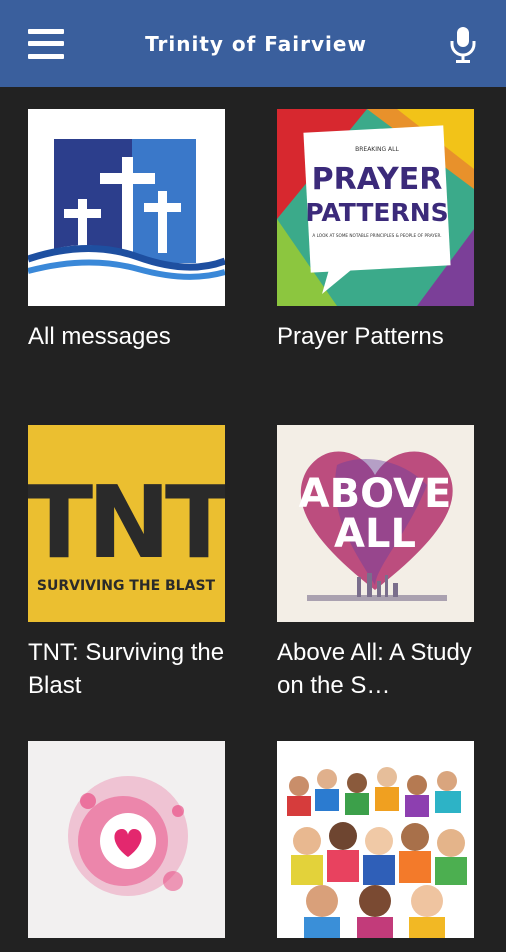 This screenshot has height=952, width=506. What do you see at coordinates (126, 207) in the screenshot?
I see `crosses-logo-artwork` at bounding box center [126, 207].